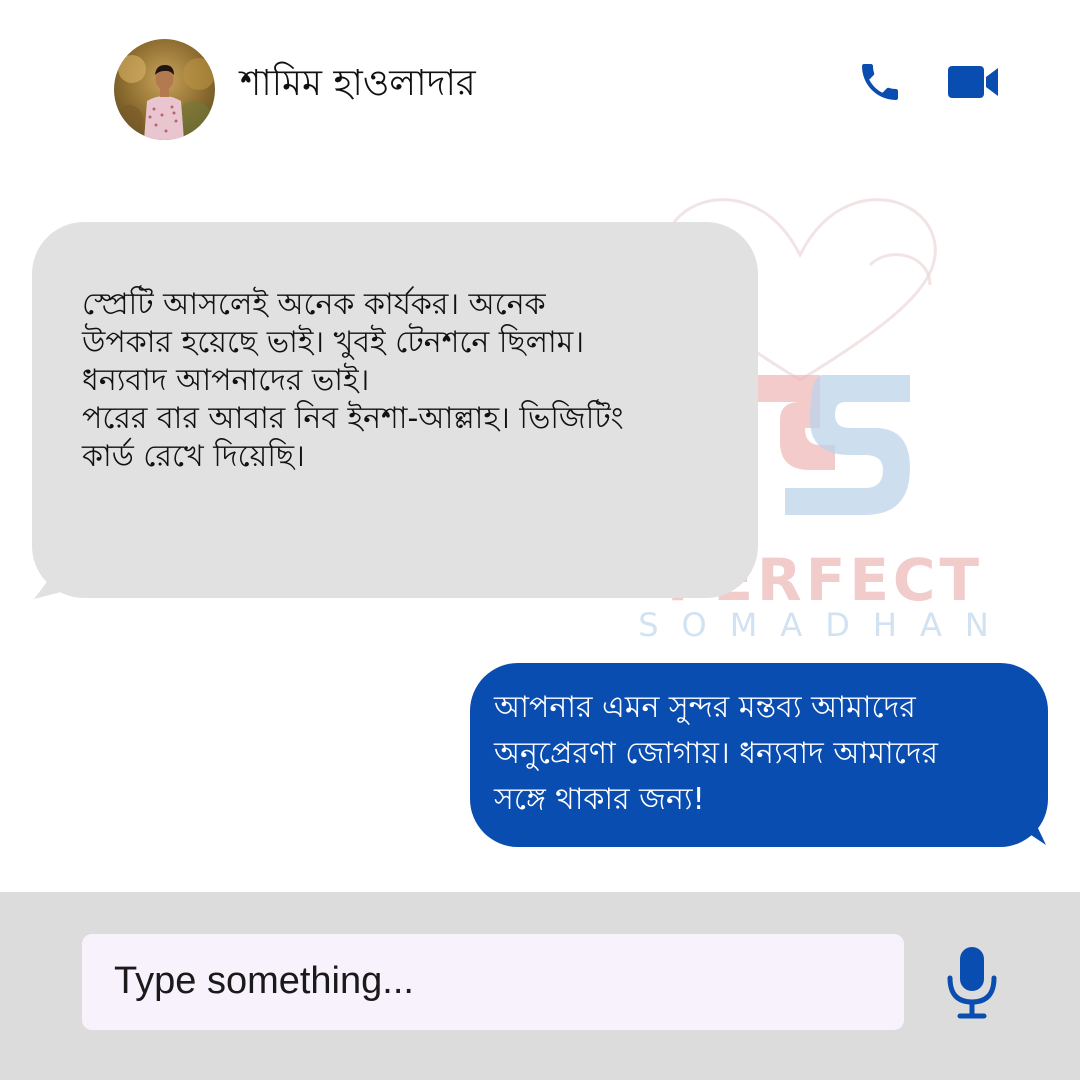  I want to click on phone-icon, so click(880, 82).